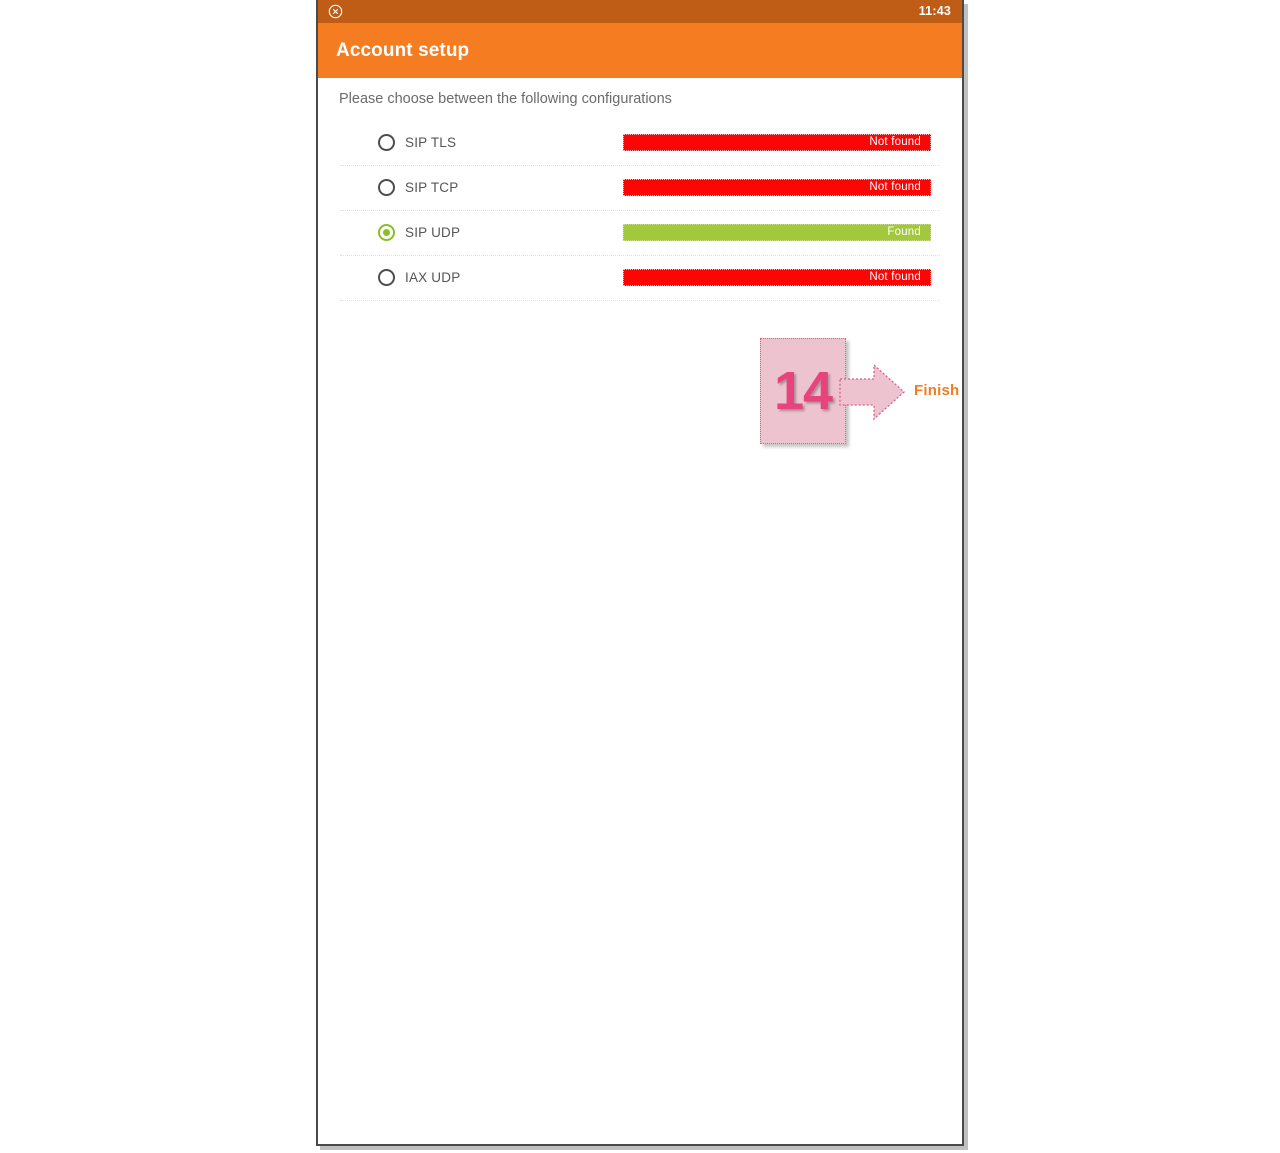  Describe the element at coordinates (777, 233) in the screenshot. I see `status-badge-sip-udp: Found` at that location.